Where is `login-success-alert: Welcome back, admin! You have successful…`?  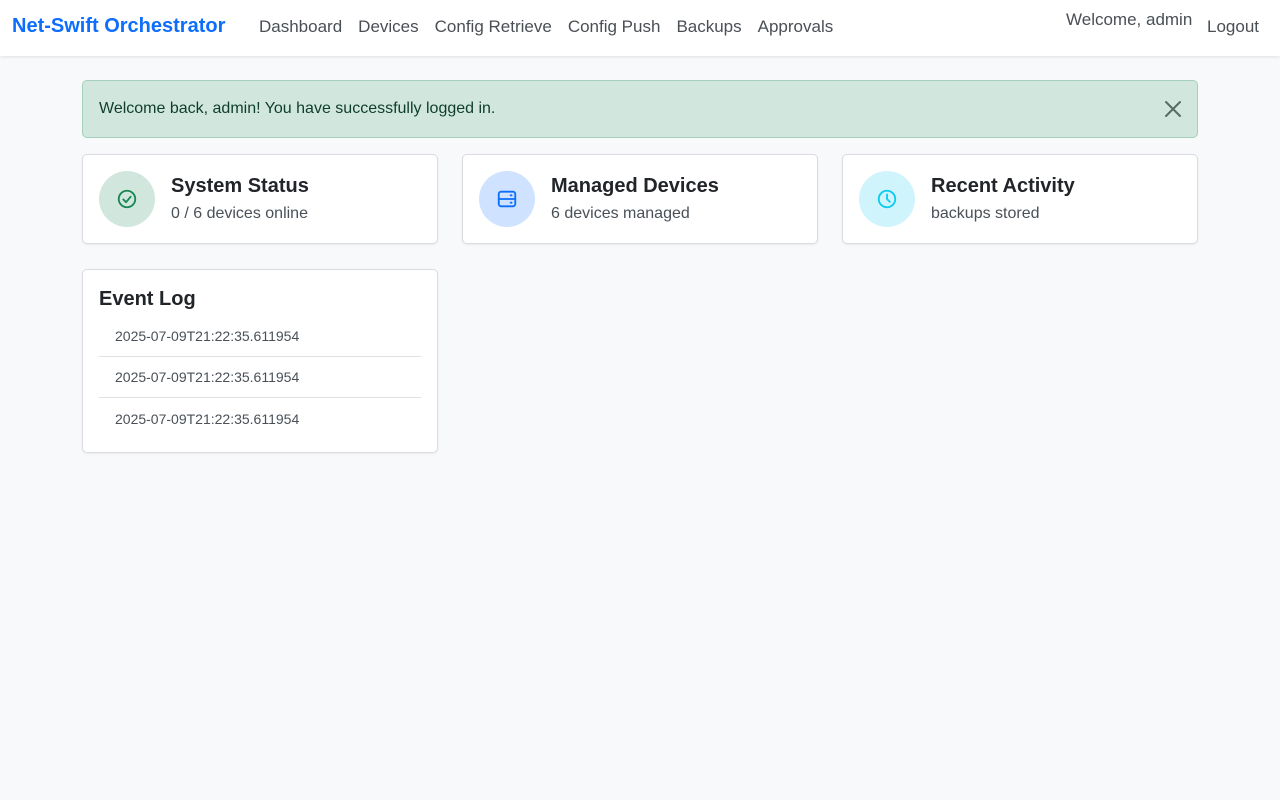
login-success-alert: Welcome back, admin! You have successful… is located at coordinates (640, 109).